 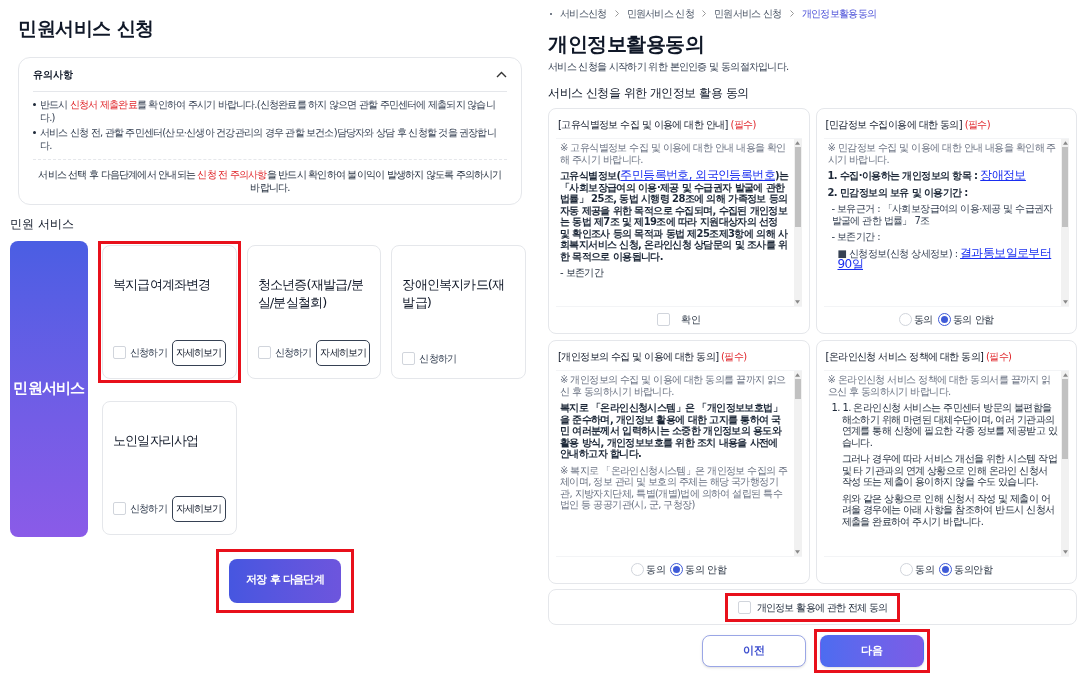 I want to click on service-card: 장애인복지카드(재발급) 신청하기, so click(x=458, y=311).